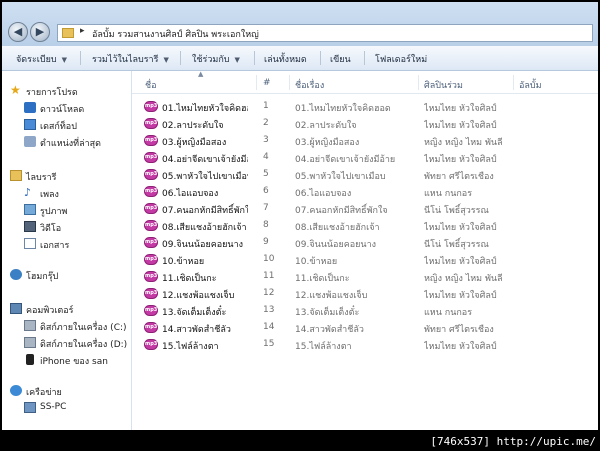 This screenshot has width=600, height=451. What do you see at coordinates (201, 74) in the screenshot?
I see `sort-up-icon: ▲` at bounding box center [201, 74].